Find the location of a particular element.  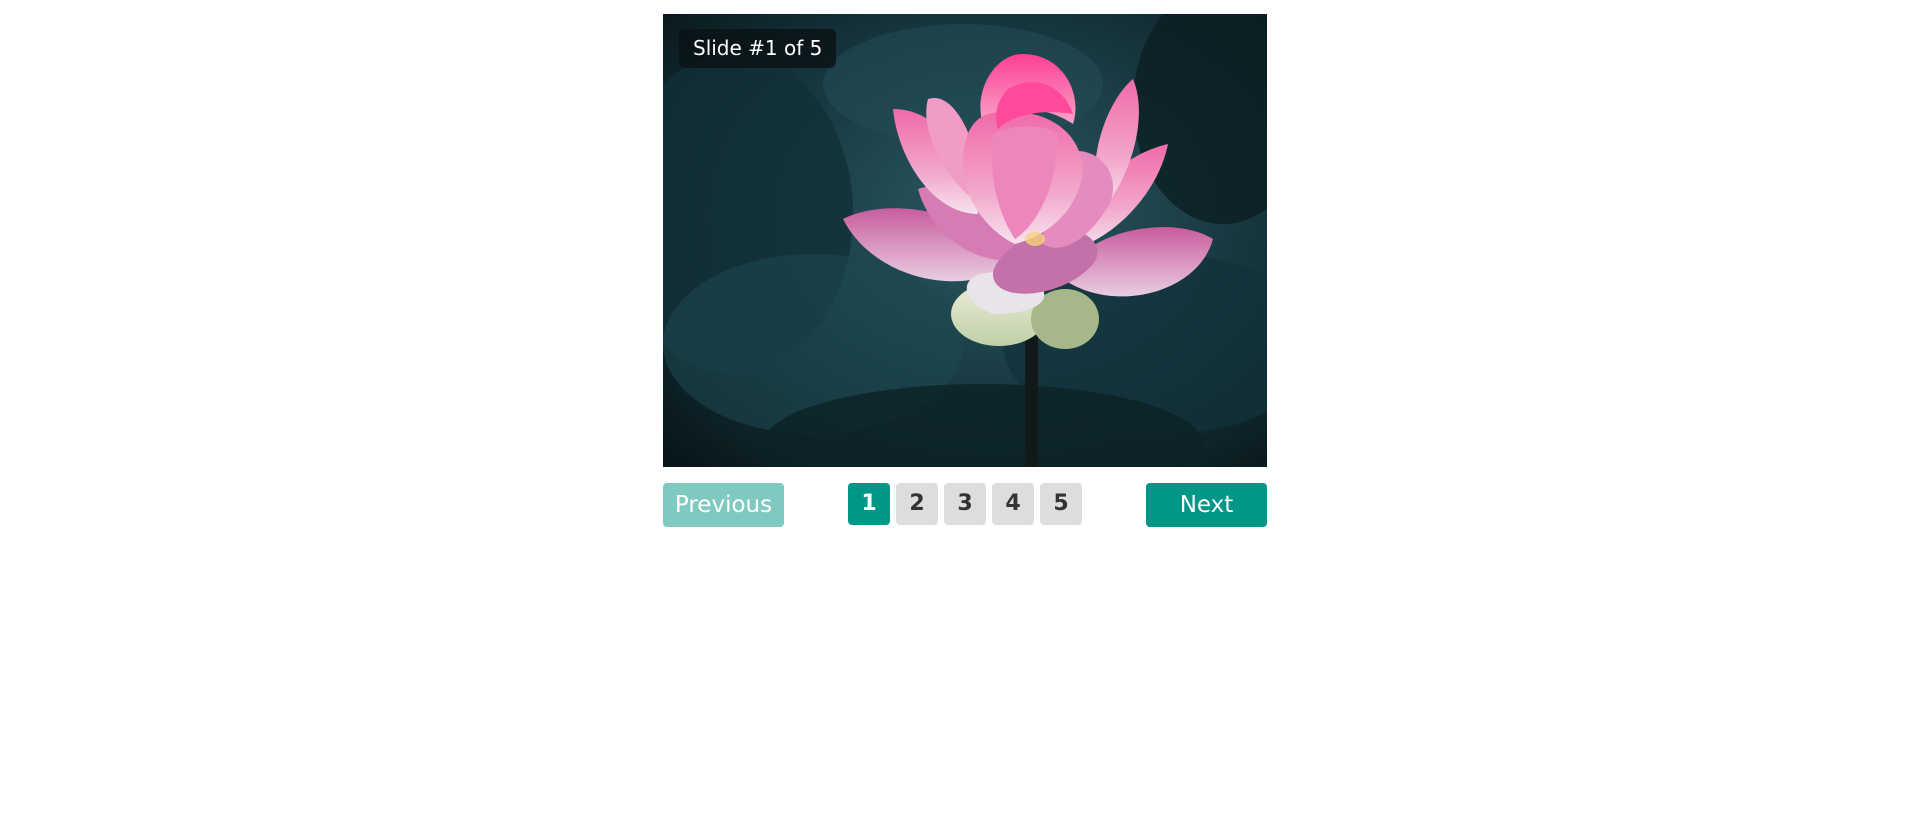

slider-controls: Previous 1 2 3 4 5 Next is located at coordinates (965, 506).